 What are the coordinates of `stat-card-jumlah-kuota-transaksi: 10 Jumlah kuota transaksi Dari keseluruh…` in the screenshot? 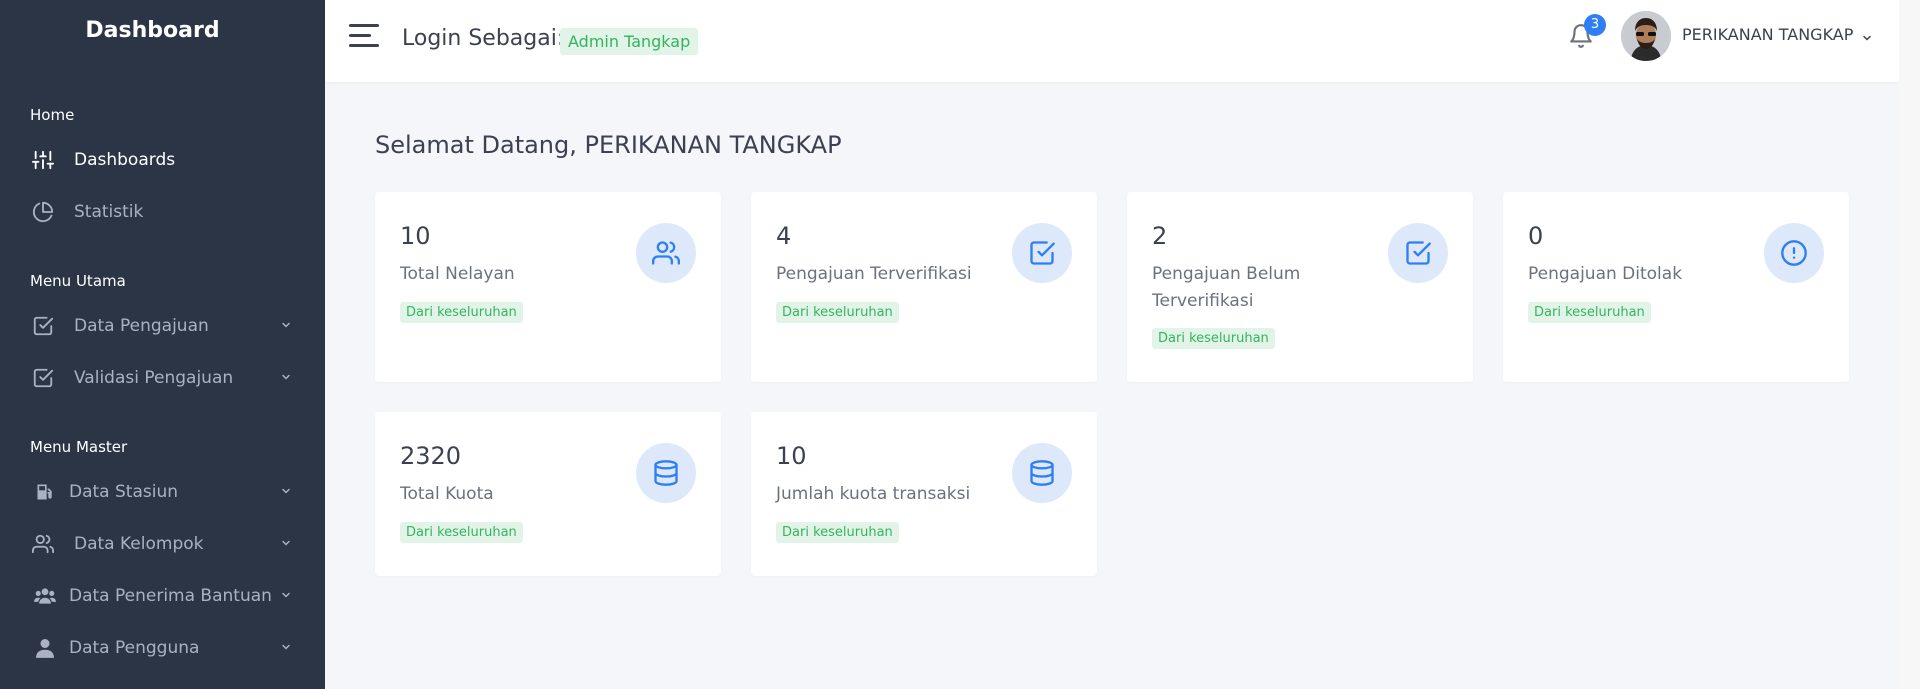 It's located at (924, 494).